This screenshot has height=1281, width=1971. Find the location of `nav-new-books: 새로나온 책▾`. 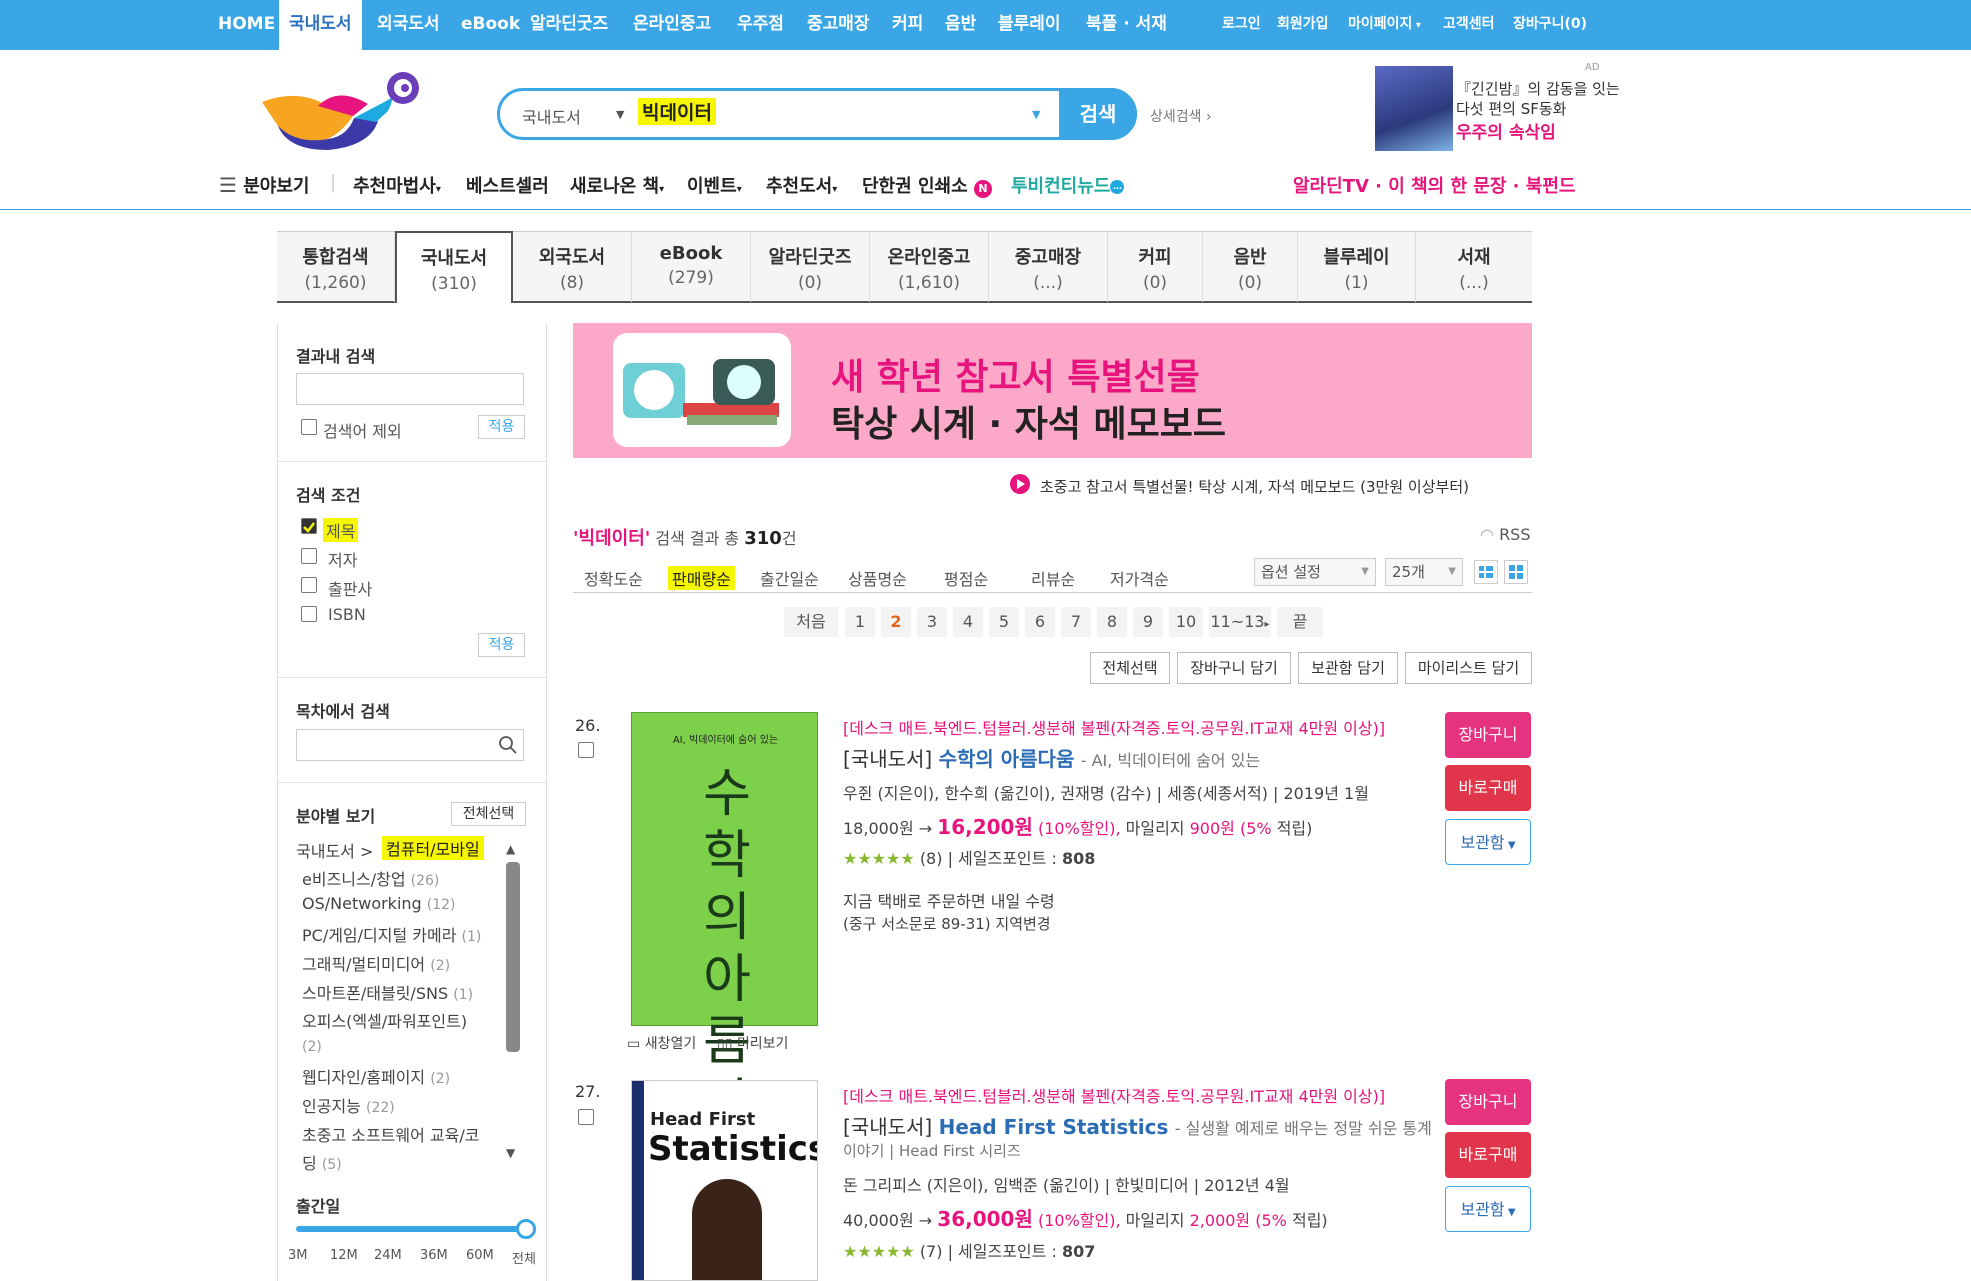

nav-new-books: 새로나온 책▾ is located at coordinates (617, 185).